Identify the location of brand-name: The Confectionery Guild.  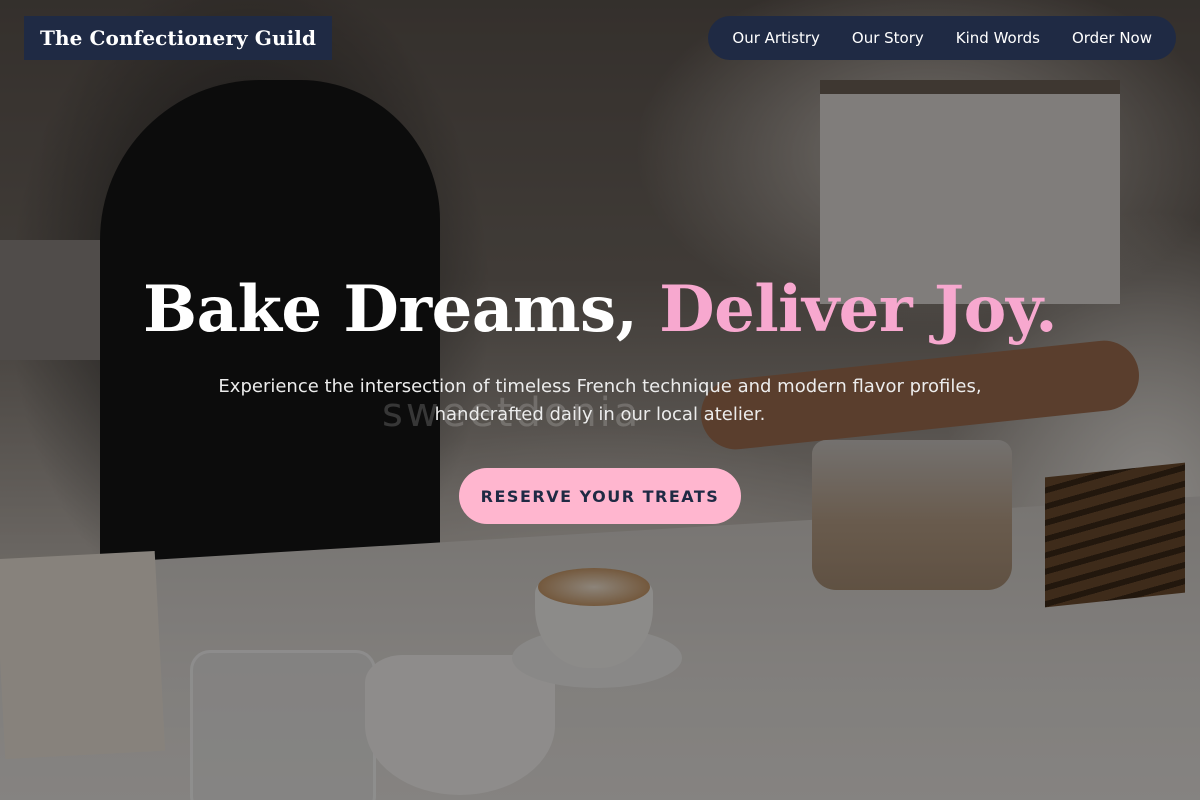
(178, 38).